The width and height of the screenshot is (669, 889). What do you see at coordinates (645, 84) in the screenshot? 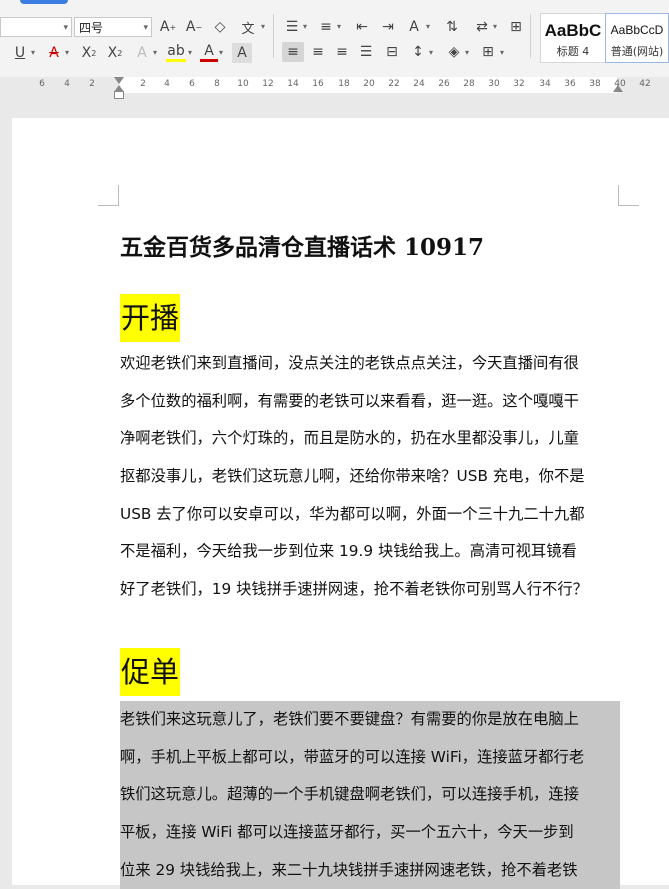
I see `ruler-tick: 42` at bounding box center [645, 84].